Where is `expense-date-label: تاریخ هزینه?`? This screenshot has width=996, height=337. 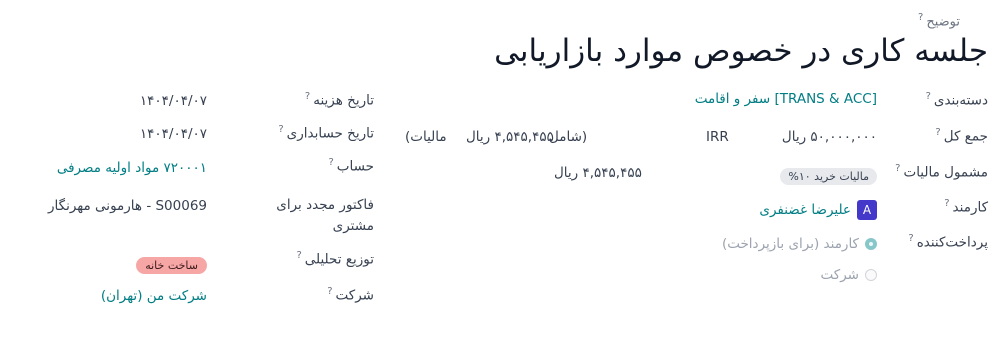
expense-date-label: تاریخ هزینه? is located at coordinates (339, 100).